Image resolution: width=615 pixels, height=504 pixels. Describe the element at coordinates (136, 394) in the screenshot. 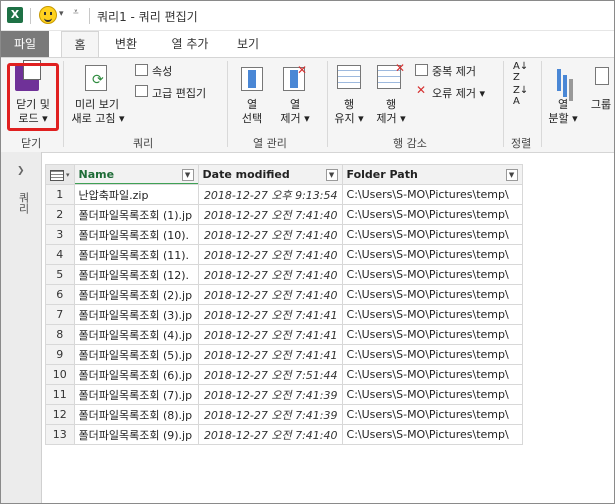

I see `cell-name: 폴더파일목록조회 (7).jp` at that location.